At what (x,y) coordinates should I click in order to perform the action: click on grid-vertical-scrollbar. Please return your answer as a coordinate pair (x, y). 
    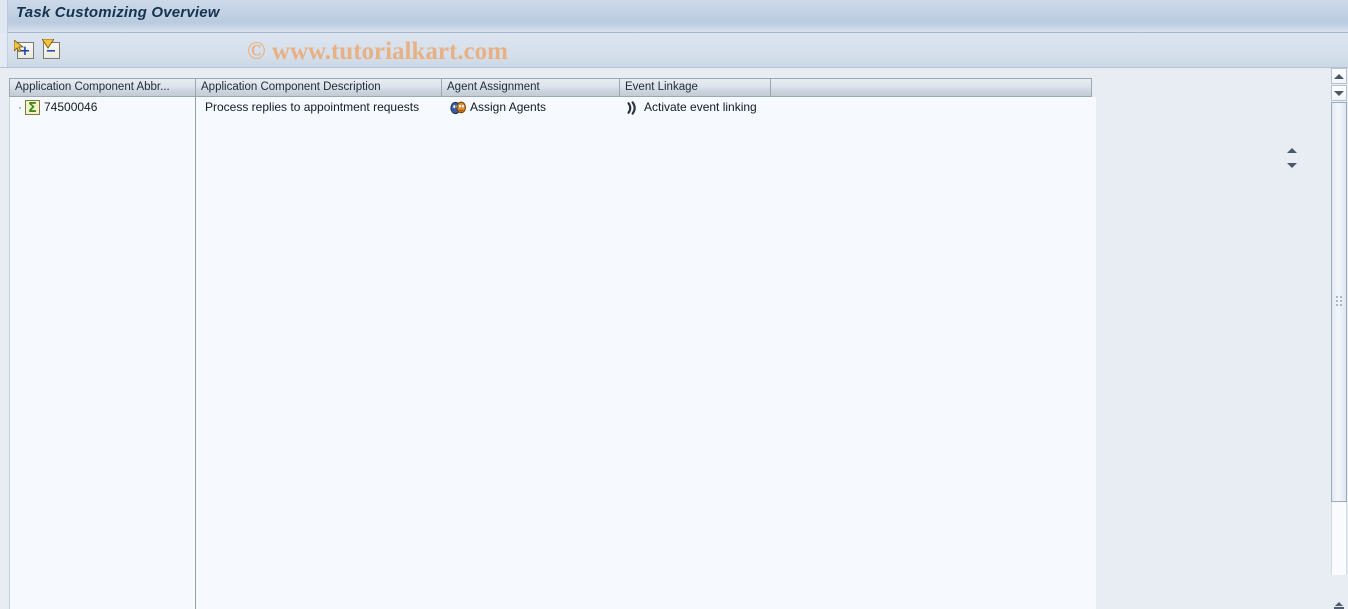
    Looking at the image, I should click on (1291, 163).